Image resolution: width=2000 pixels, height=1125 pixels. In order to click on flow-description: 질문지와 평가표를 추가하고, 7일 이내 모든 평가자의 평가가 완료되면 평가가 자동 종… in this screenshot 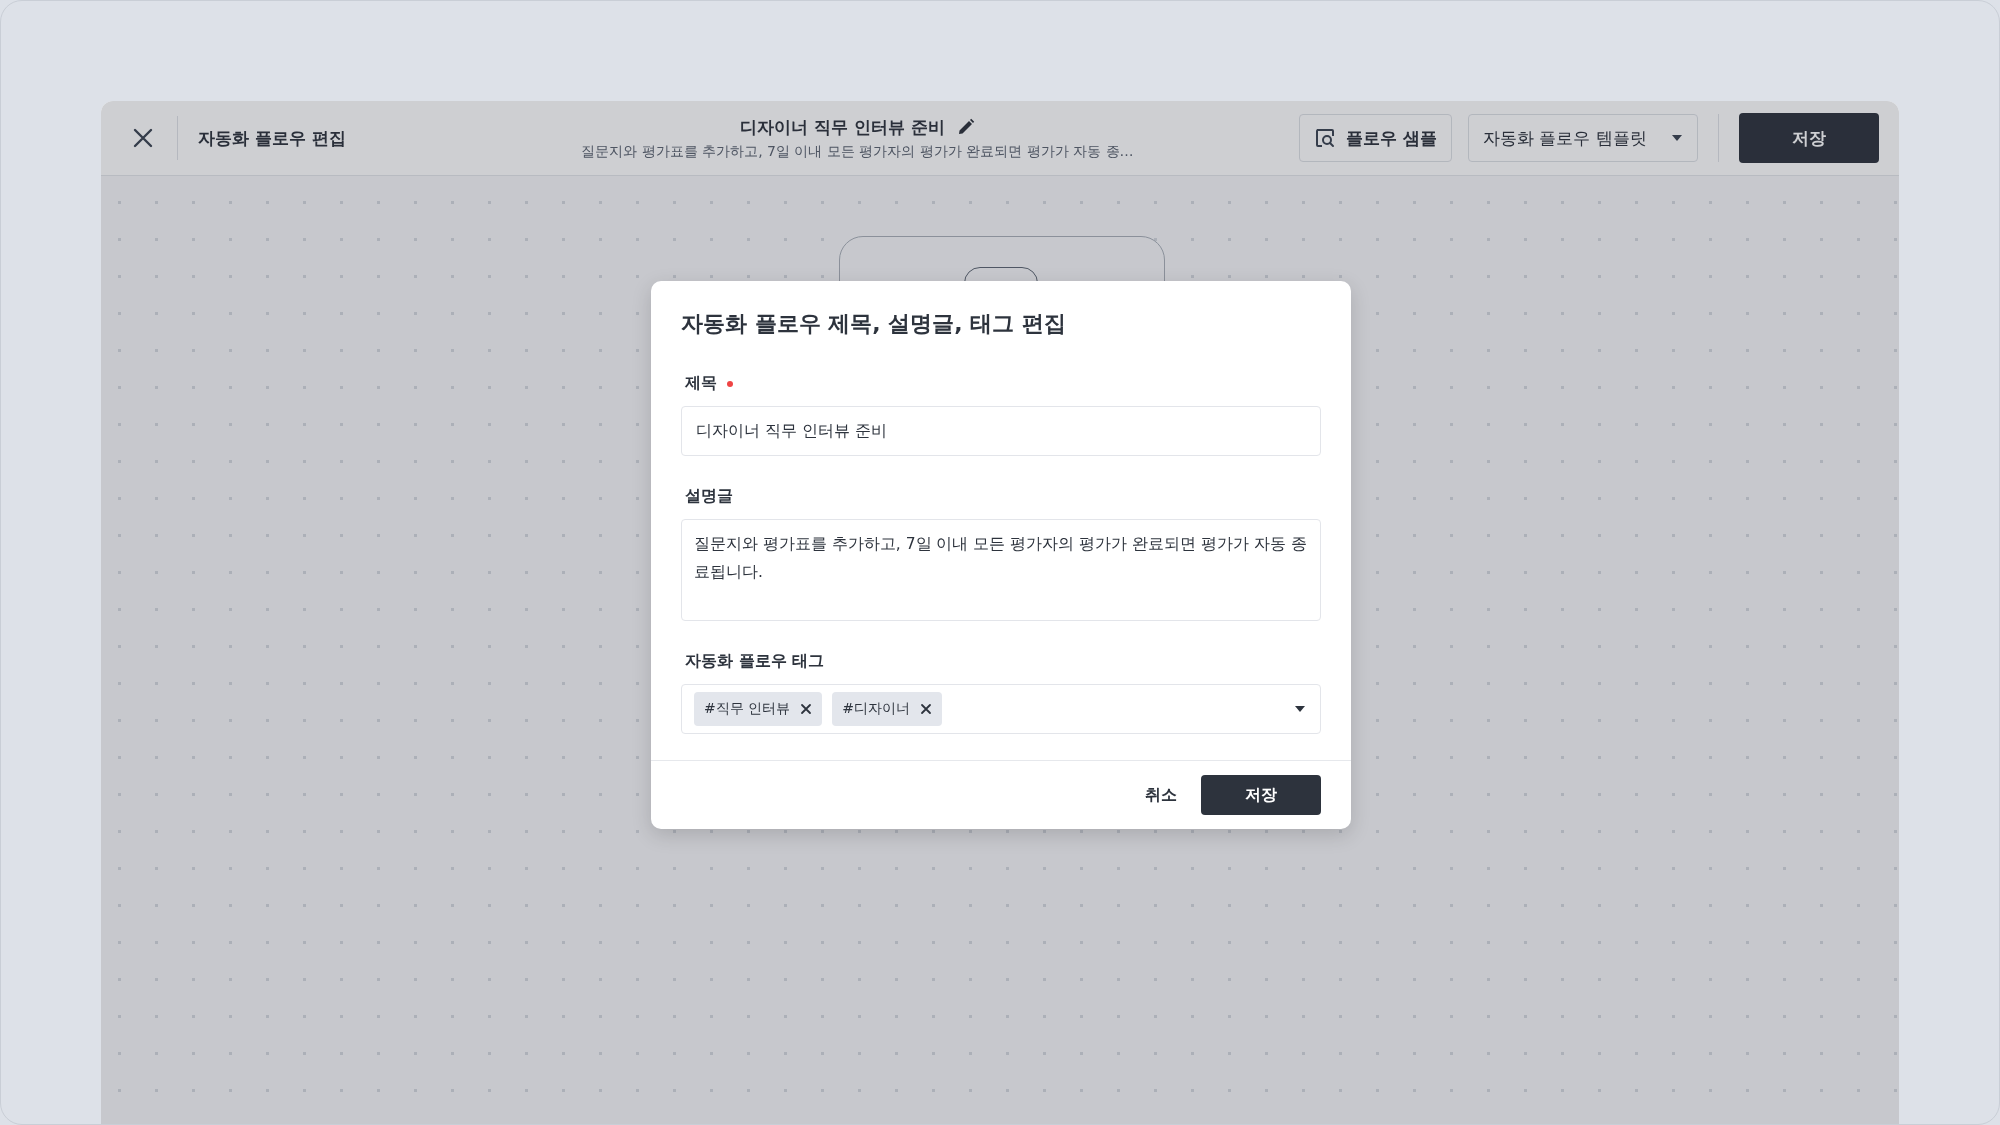, I will do `click(857, 151)`.